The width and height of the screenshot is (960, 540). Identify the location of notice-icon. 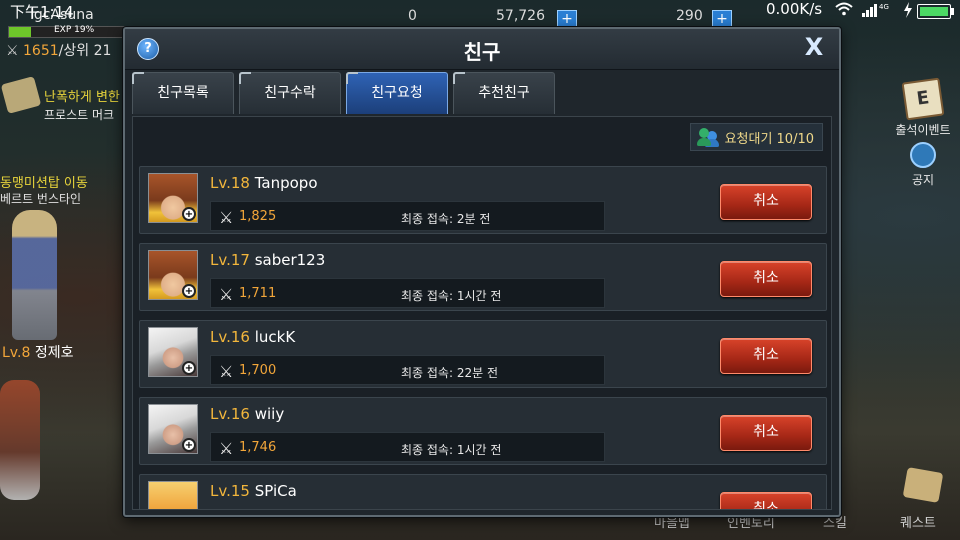
(923, 155).